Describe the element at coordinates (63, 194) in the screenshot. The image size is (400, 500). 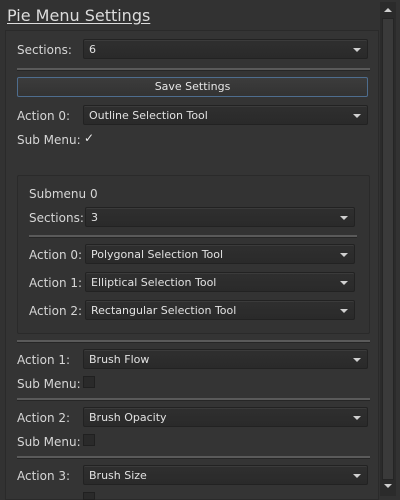
I see `submenu-title: Submenu 0` at that location.